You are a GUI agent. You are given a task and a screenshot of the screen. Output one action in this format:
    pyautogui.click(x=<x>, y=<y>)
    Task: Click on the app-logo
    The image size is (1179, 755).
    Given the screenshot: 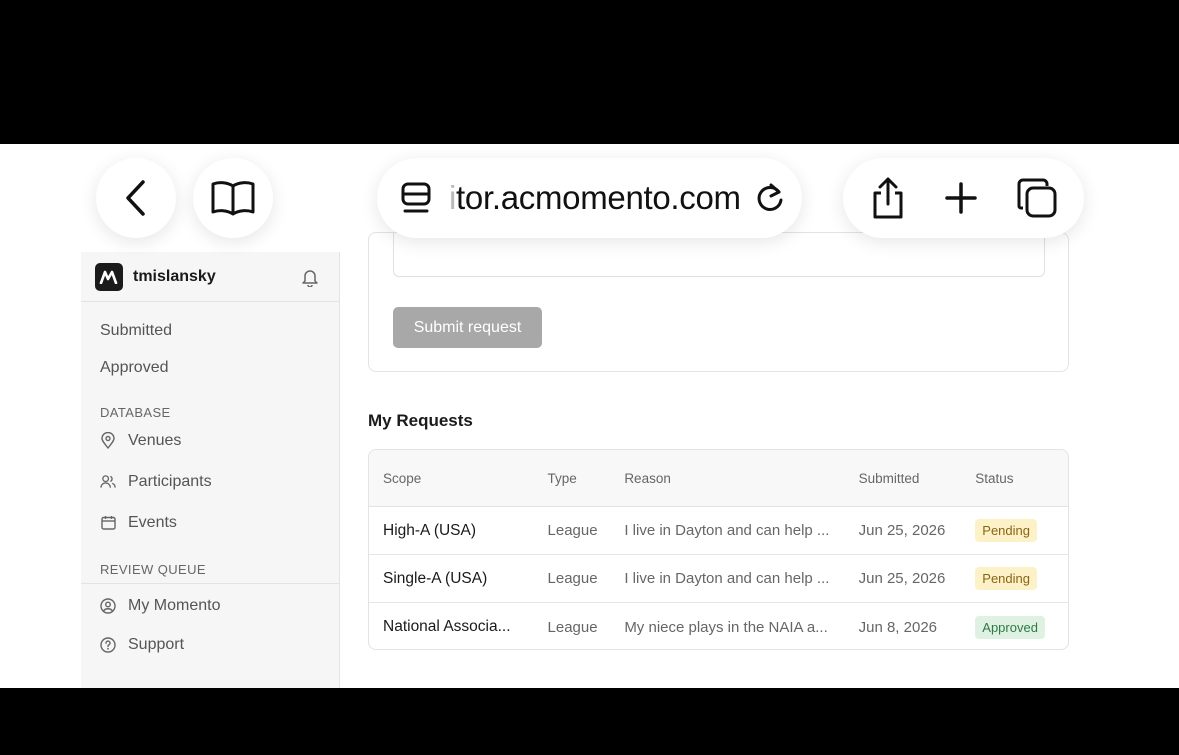 What is the action you would take?
    pyautogui.click(x=109, y=276)
    